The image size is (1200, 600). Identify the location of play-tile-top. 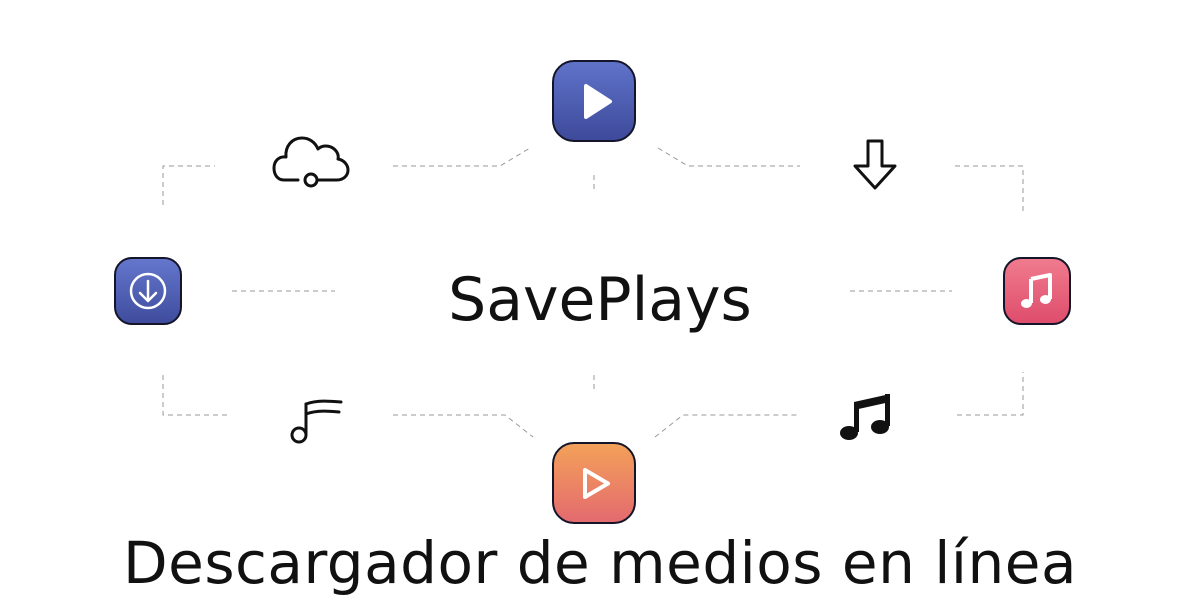
(594, 101).